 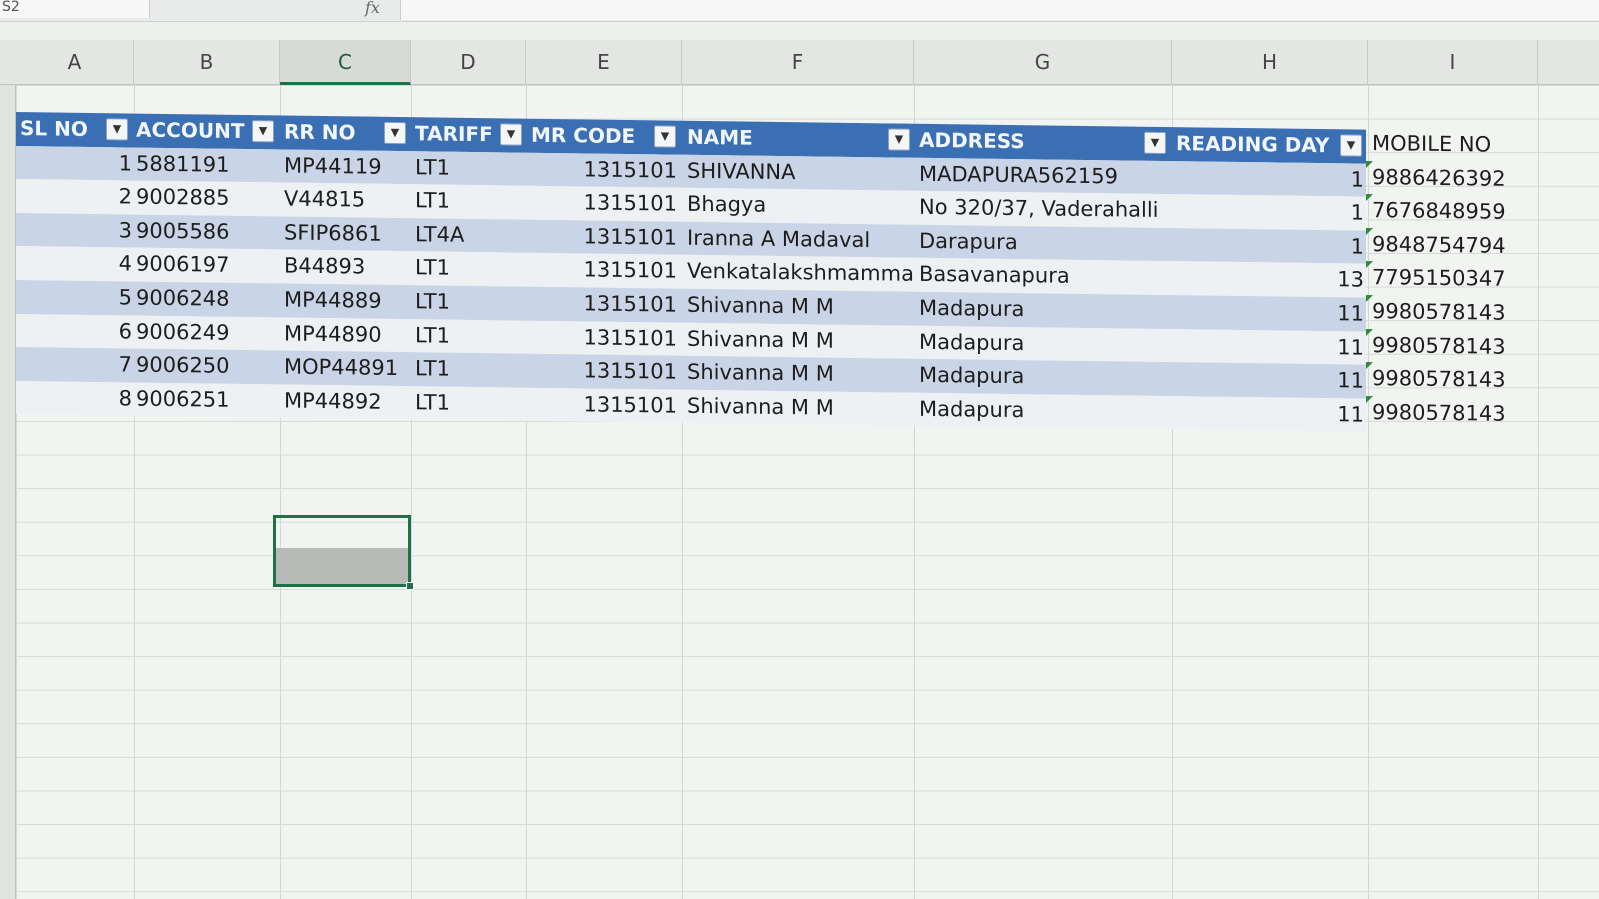 I want to click on header-address: ADDRESS, so click(x=1029, y=142).